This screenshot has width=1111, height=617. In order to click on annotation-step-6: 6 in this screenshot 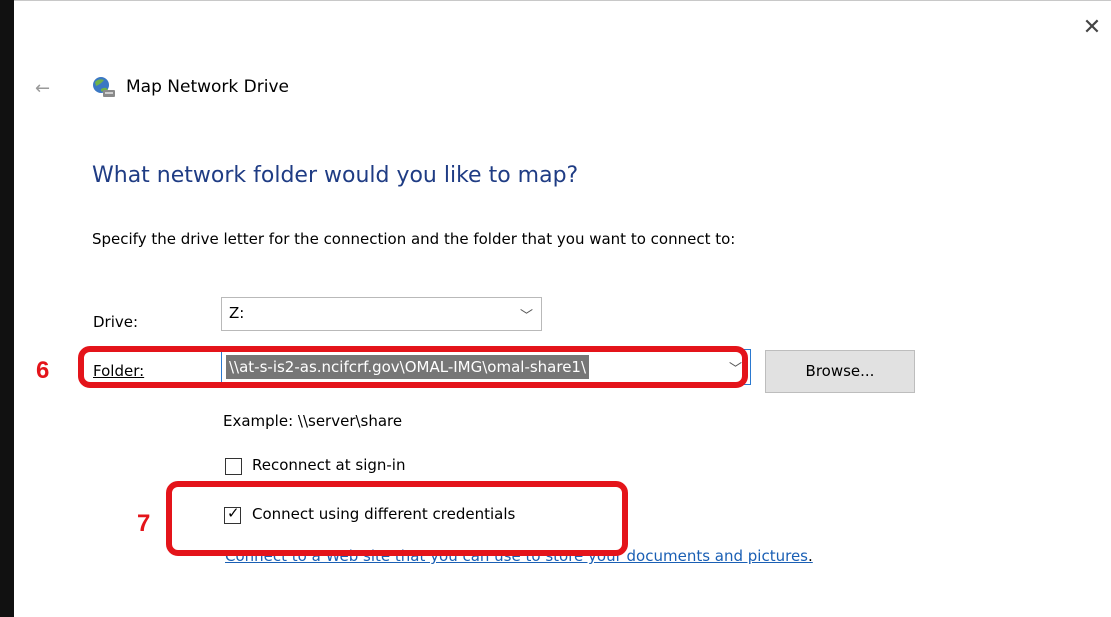, I will do `click(43, 370)`.